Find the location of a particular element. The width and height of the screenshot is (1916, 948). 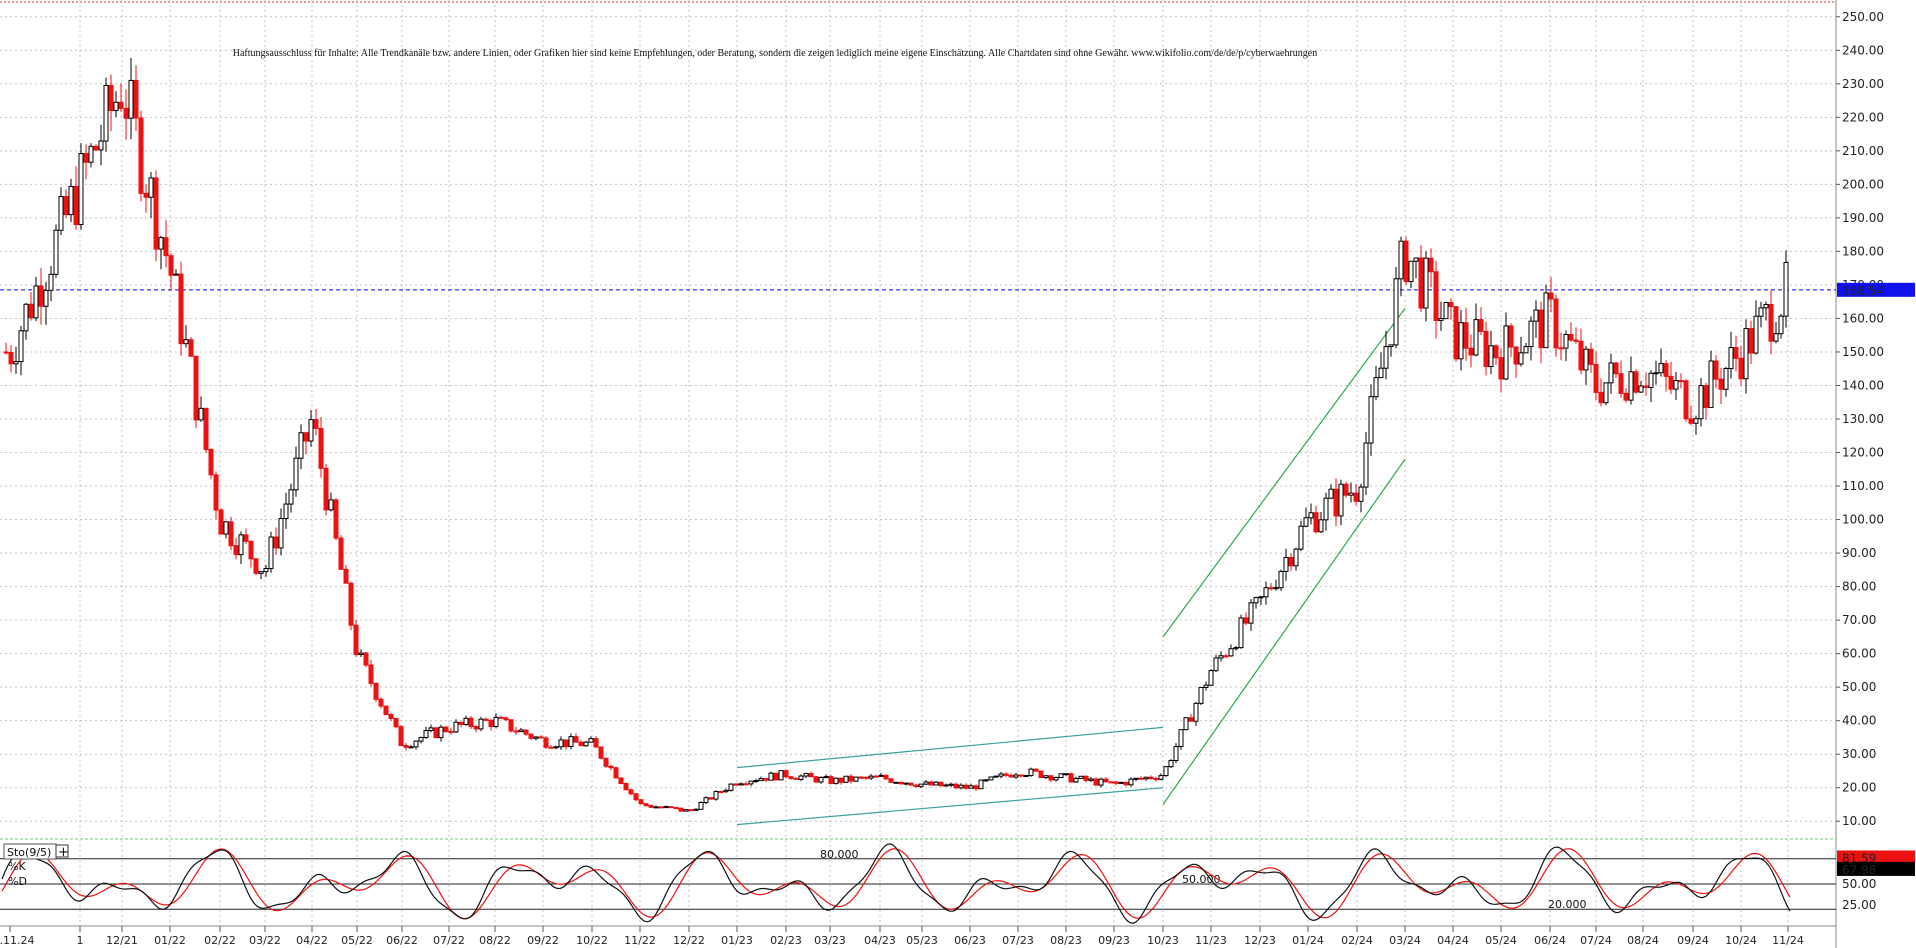

y-tick-label: 80.00 is located at coordinates (1859, 587).